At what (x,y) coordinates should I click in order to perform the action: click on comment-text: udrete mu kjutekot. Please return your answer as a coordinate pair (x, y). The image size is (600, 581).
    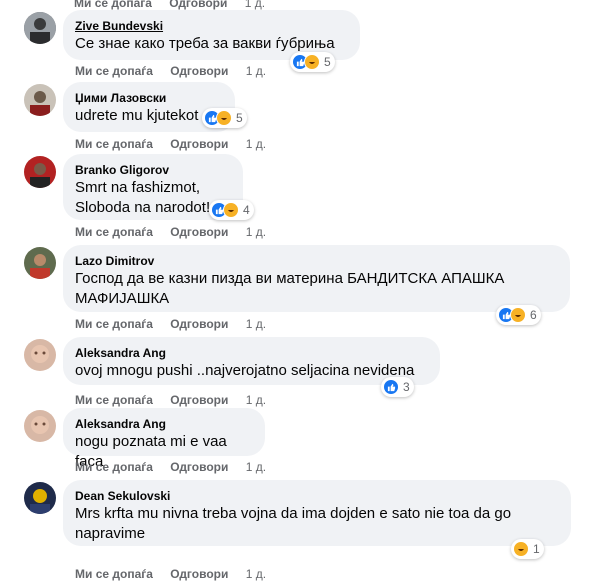
    Looking at the image, I should click on (137, 115).